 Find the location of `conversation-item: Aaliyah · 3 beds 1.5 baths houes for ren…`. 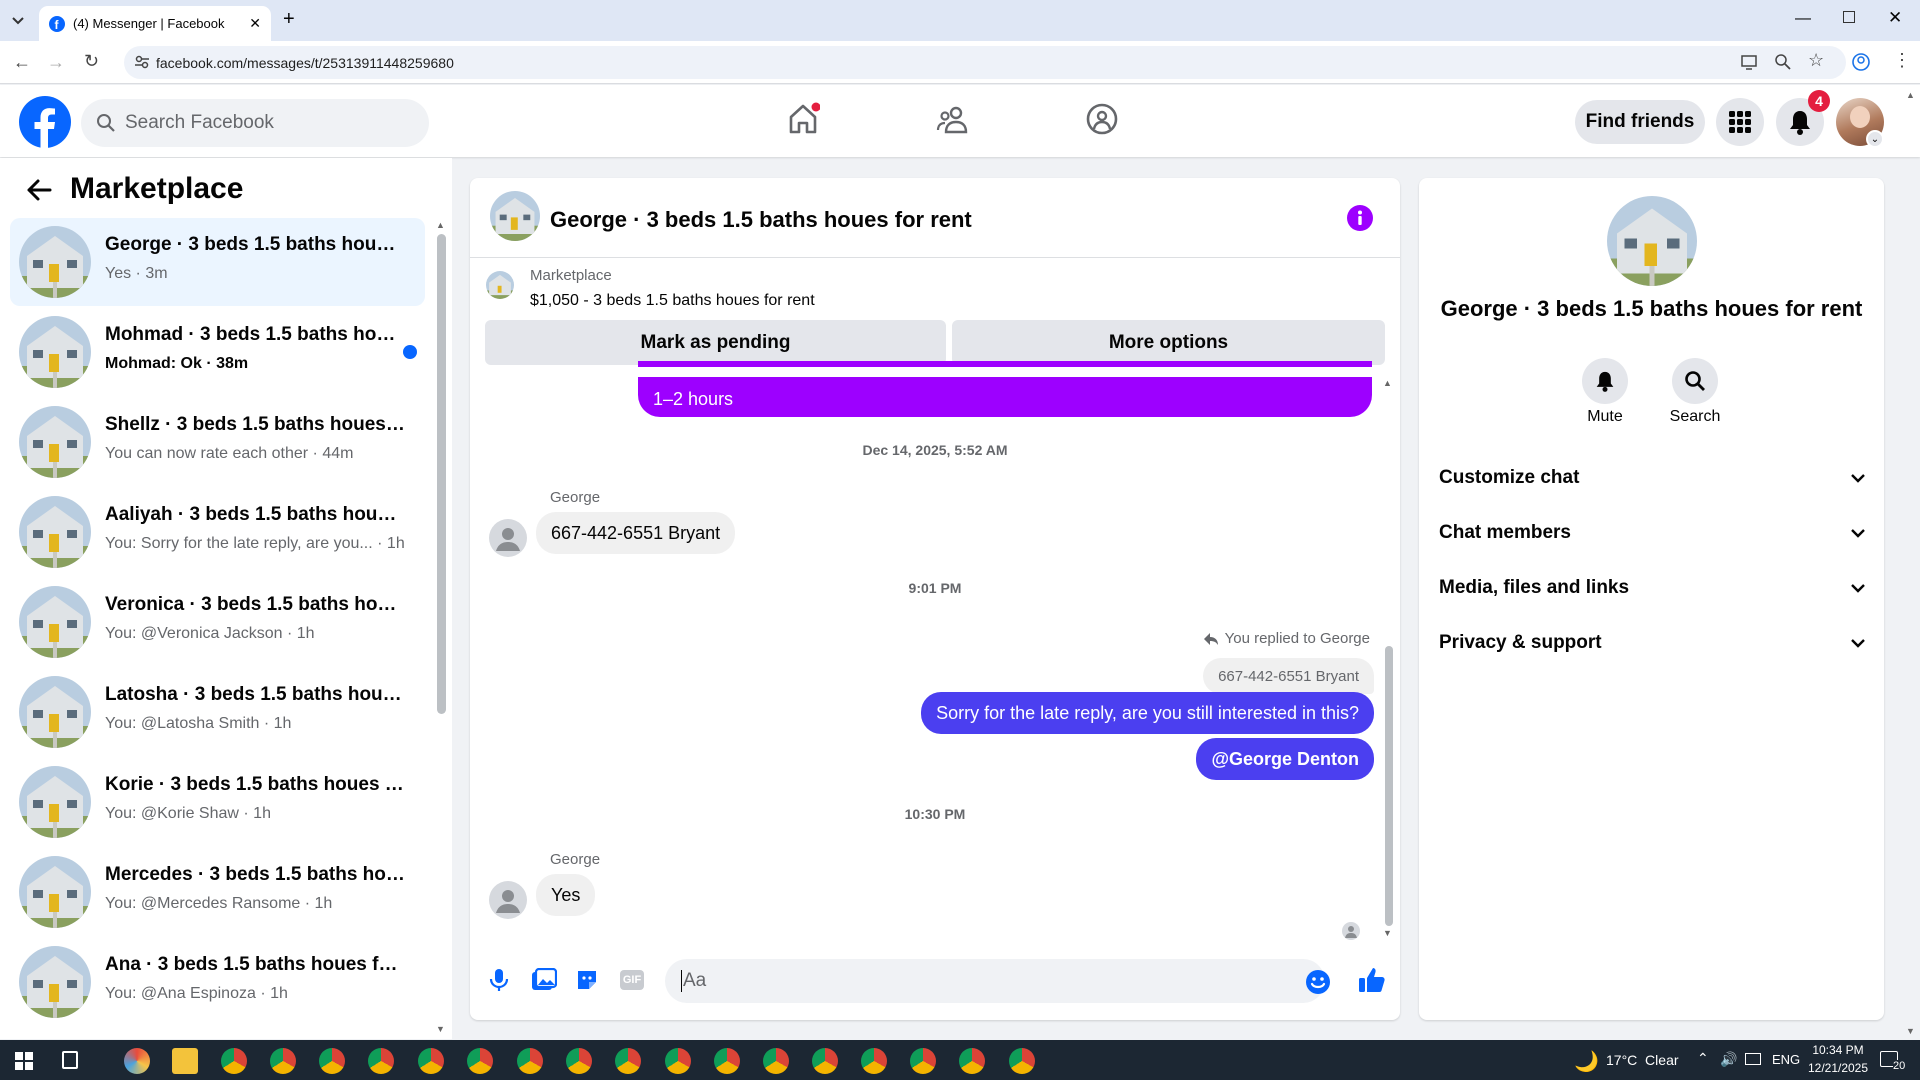

conversation-item: Aaliyah · 3 beds 1.5 baths houes for ren… is located at coordinates (217, 532).